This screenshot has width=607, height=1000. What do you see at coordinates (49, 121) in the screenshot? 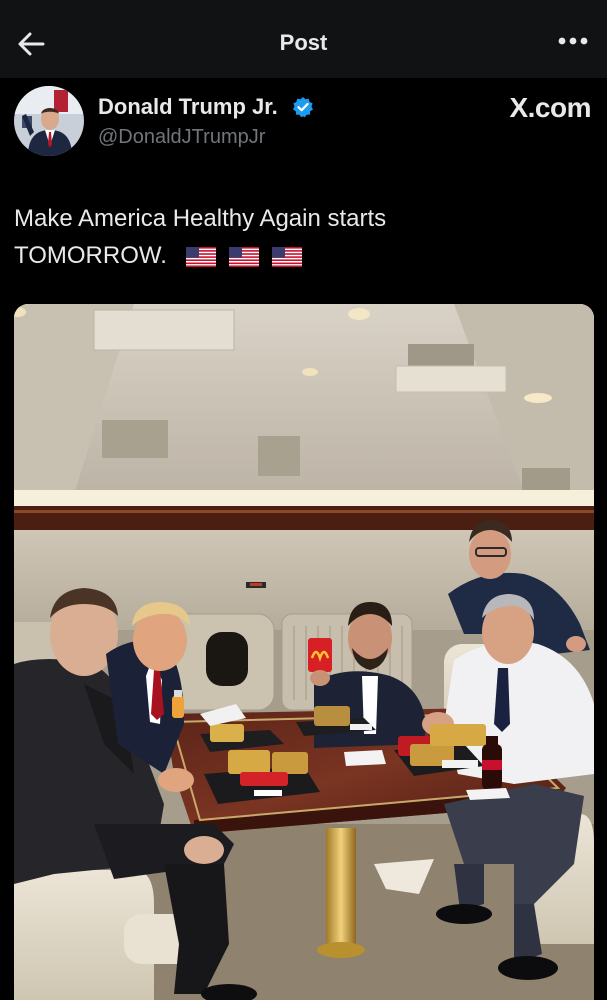
I see `avatar` at bounding box center [49, 121].